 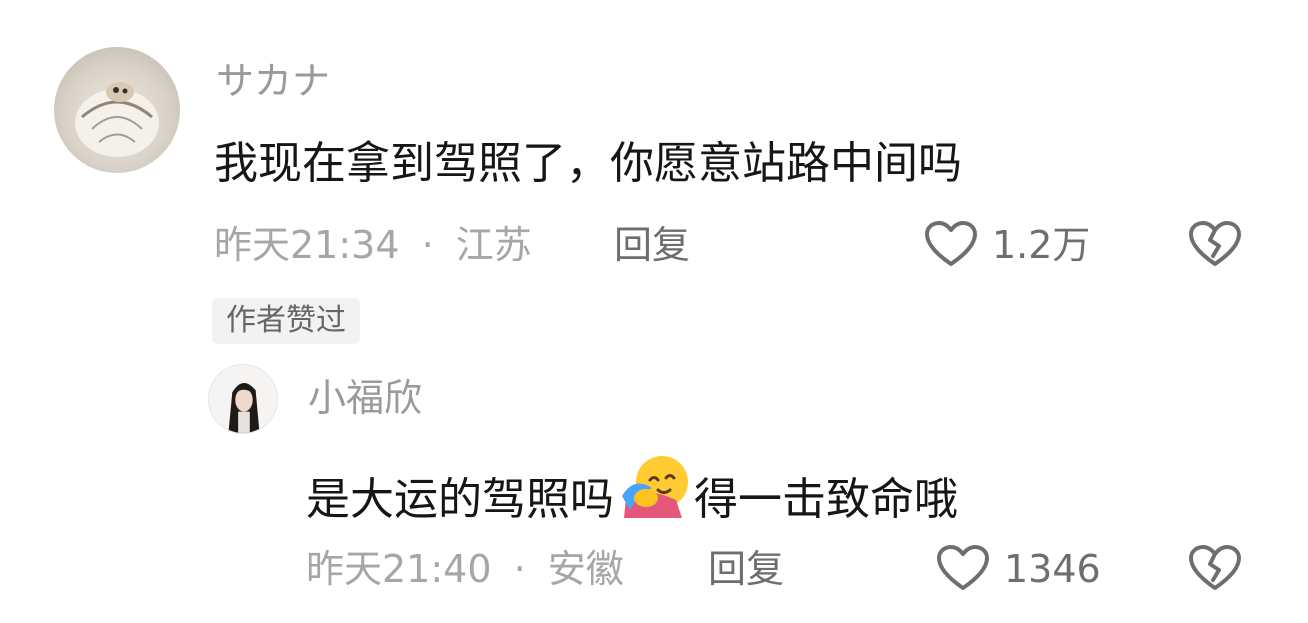 What do you see at coordinates (1041, 245) in the screenshot?
I see `like-count: 1.2万` at bounding box center [1041, 245].